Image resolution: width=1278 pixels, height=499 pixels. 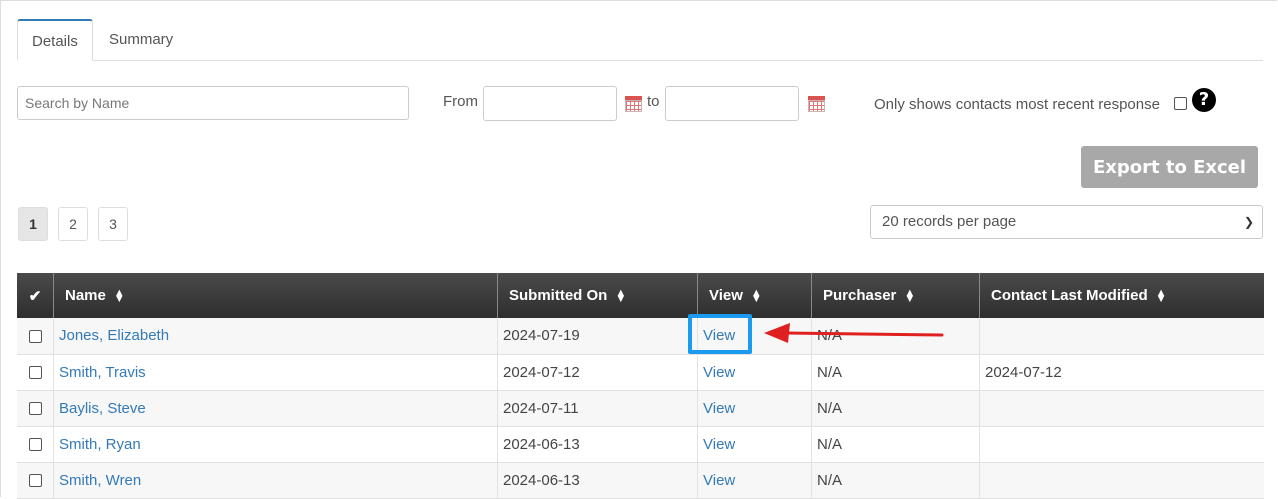 I want to click on contact-name-link: Smith, Wren, so click(x=100, y=480).